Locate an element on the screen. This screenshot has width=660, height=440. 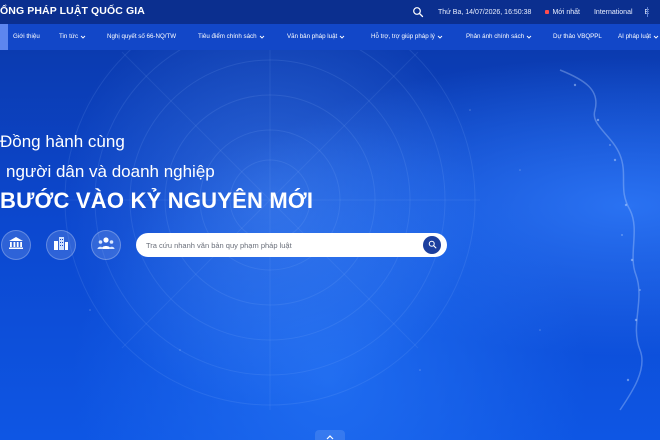
nav-item-label: Hỗ trợ, trợ giúp pháp lý is located at coordinates (403, 36).